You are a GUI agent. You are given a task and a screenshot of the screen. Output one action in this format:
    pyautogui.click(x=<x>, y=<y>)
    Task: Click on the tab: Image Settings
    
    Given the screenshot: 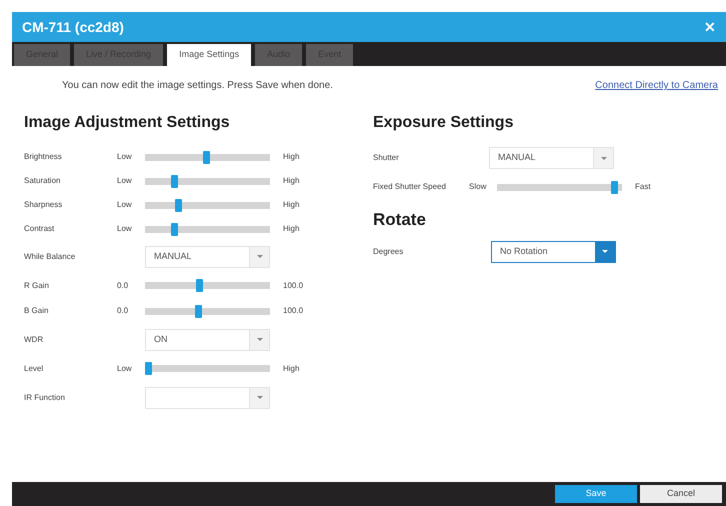 What is the action you would take?
    pyautogui.click(x=209, y=55)
    